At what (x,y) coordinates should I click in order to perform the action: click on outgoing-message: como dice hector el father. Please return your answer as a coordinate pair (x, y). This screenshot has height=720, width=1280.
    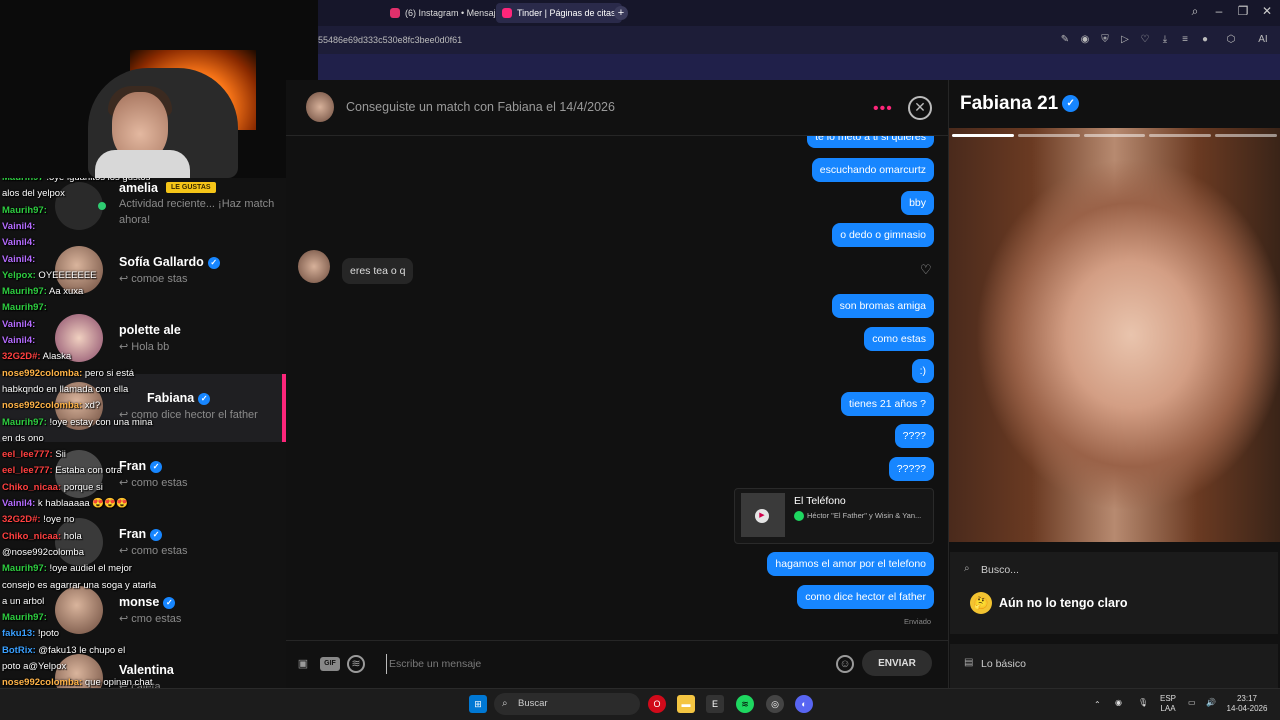
    Looking at the image, I should click on (865, 597).